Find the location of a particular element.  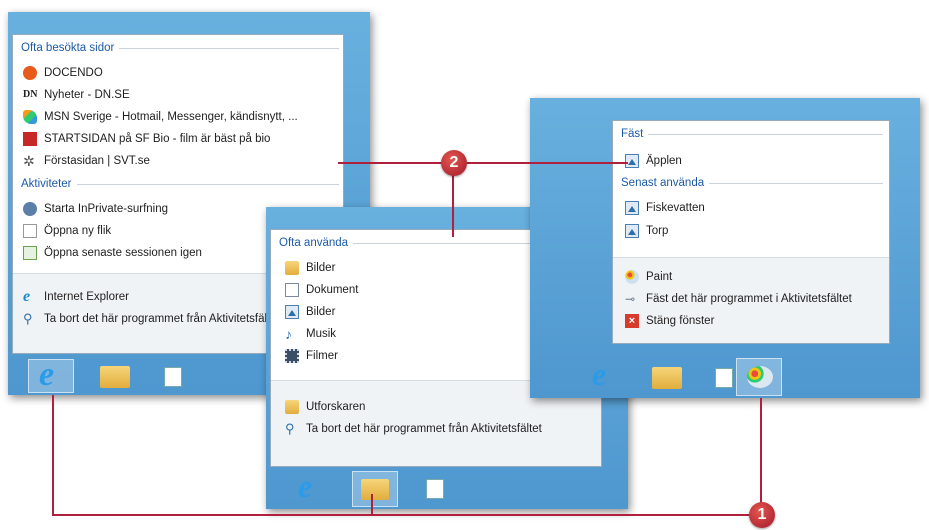

docendo-icon is located at coordinates (30, 73).